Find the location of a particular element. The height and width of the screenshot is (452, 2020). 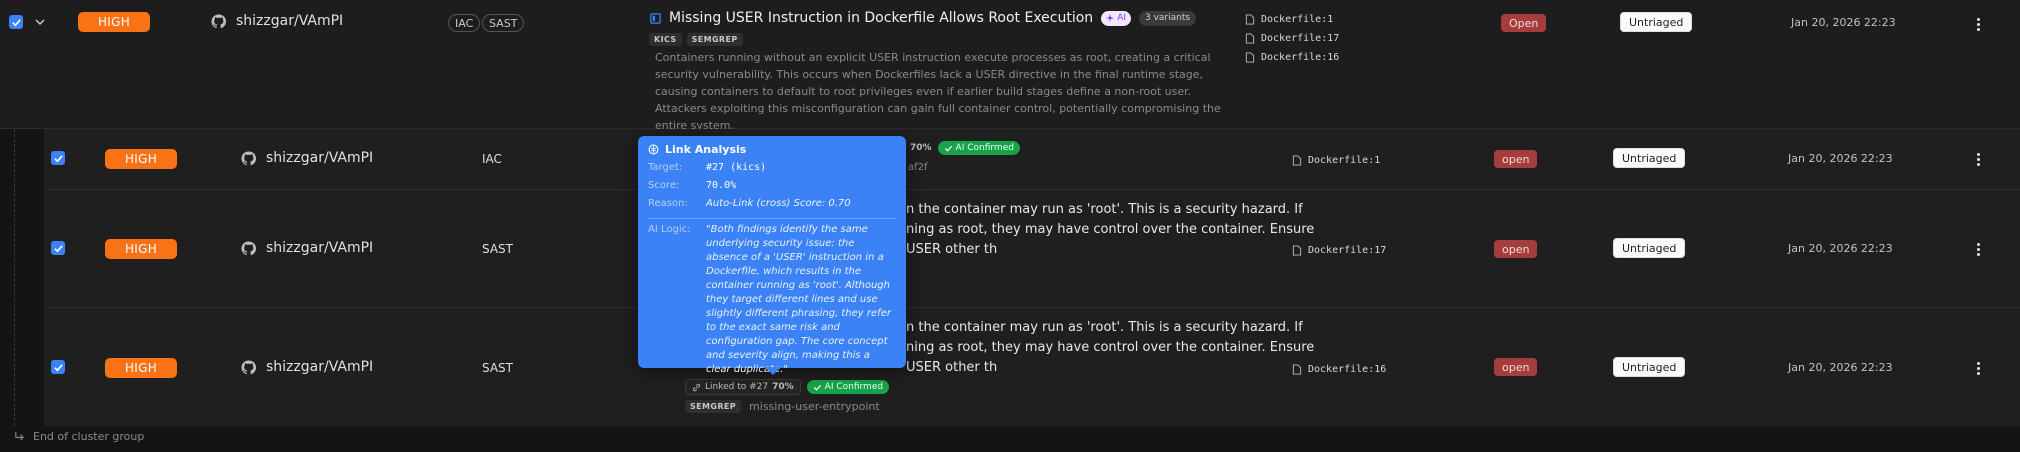

ai-confirmed-label: AI Confirmed is located at coordinates (984, 148).